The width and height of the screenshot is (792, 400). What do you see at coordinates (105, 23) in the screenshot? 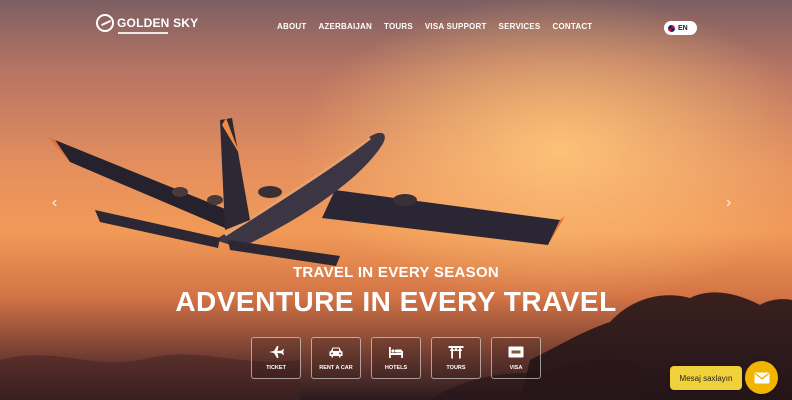
I see `logo-mark-icon` at bounding box center [105, 23].